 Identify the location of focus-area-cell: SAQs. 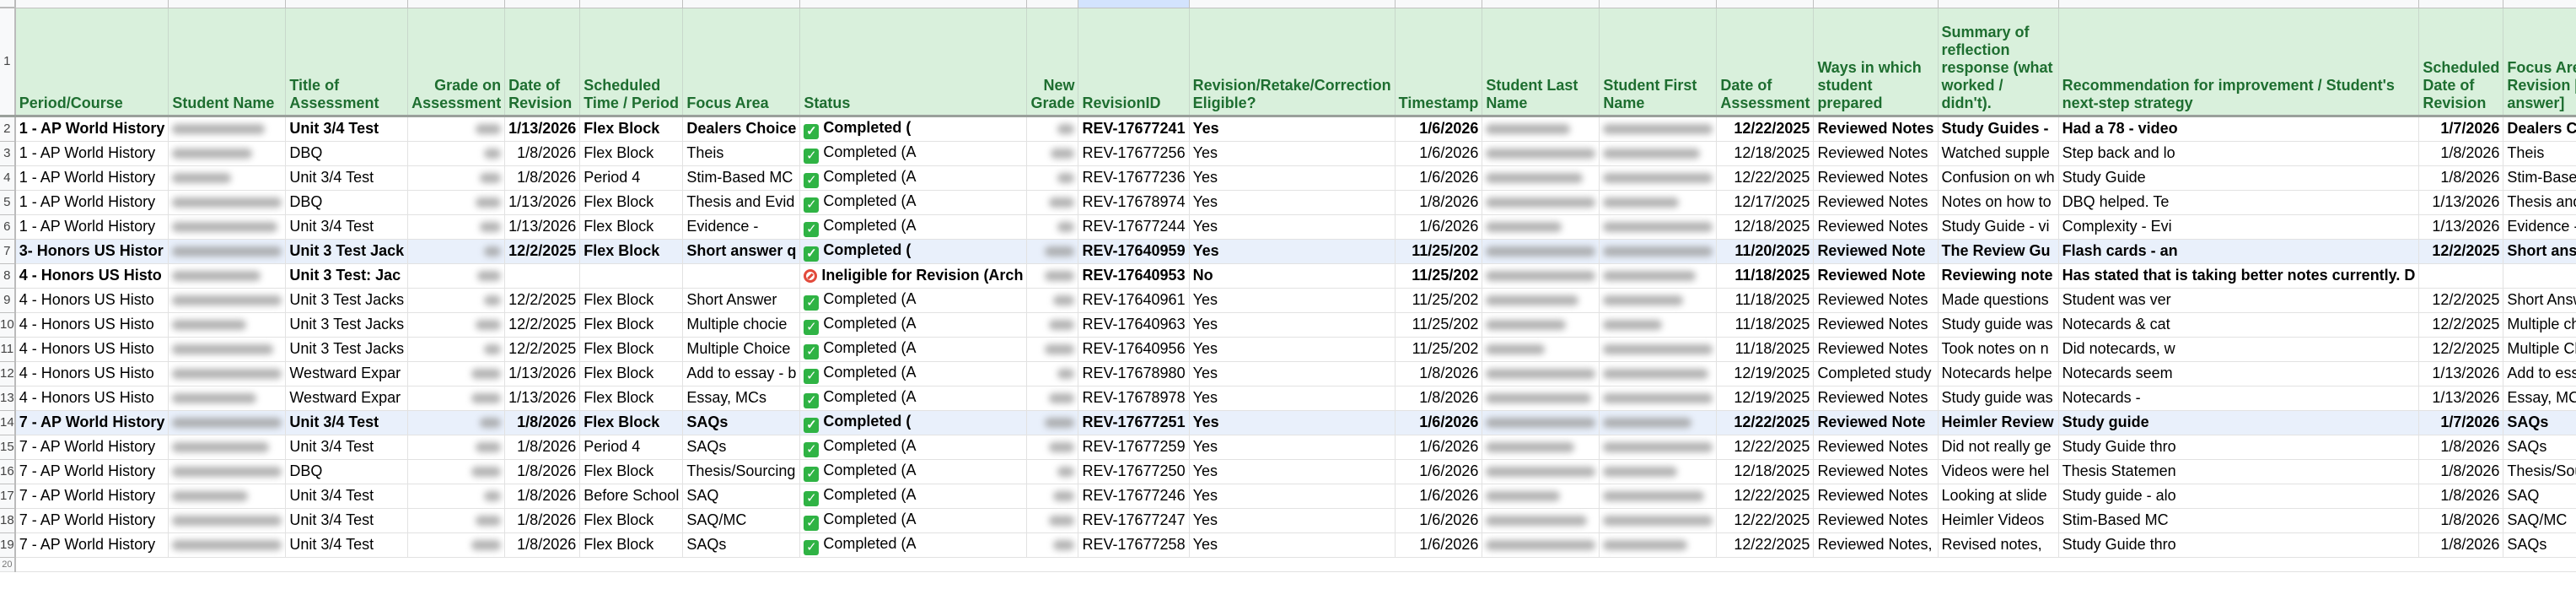
(741, 545).